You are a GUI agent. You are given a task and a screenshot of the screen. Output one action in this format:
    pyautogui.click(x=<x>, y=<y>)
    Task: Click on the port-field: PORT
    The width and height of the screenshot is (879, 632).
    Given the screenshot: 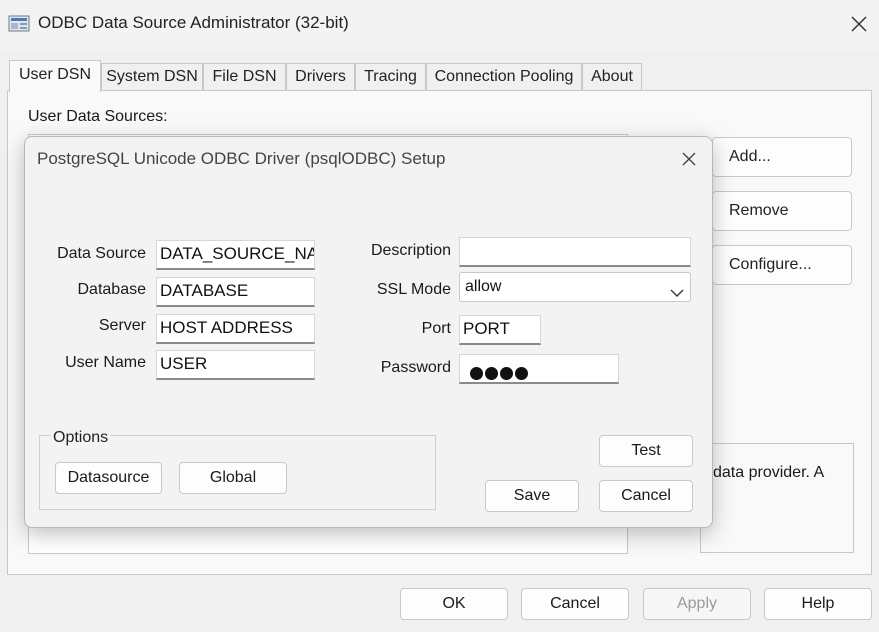 What is the action you would take?
    pyautogui.click(x=500, y=330)
    